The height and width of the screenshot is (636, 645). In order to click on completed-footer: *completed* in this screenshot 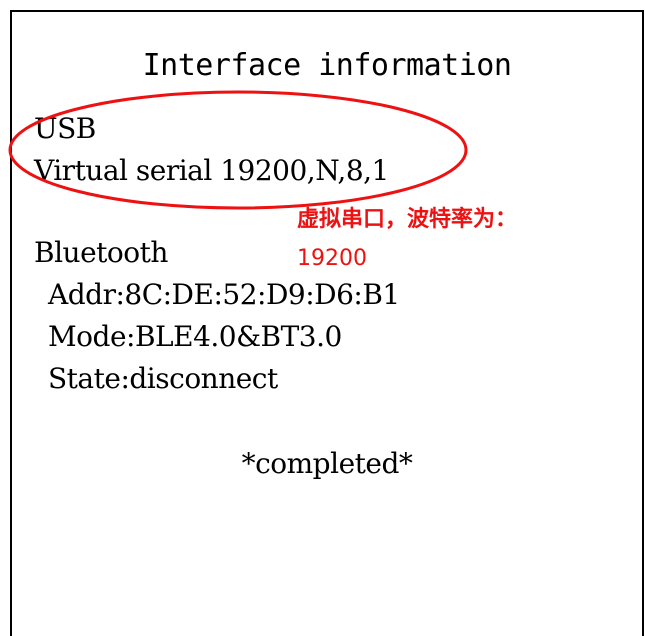, I will do `click(327, 463)`.